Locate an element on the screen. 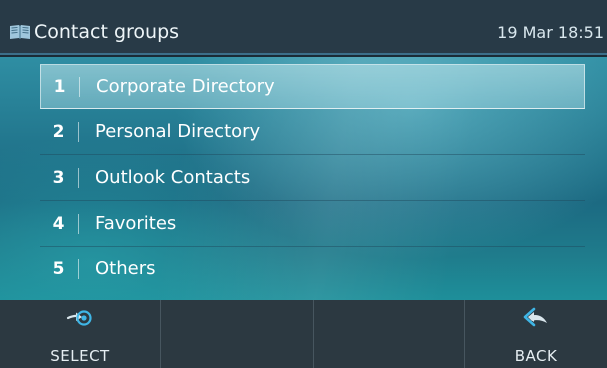 This screenshot has width=607, height=368. list-item-others: 5 Others is located at coordinates (312, 269).